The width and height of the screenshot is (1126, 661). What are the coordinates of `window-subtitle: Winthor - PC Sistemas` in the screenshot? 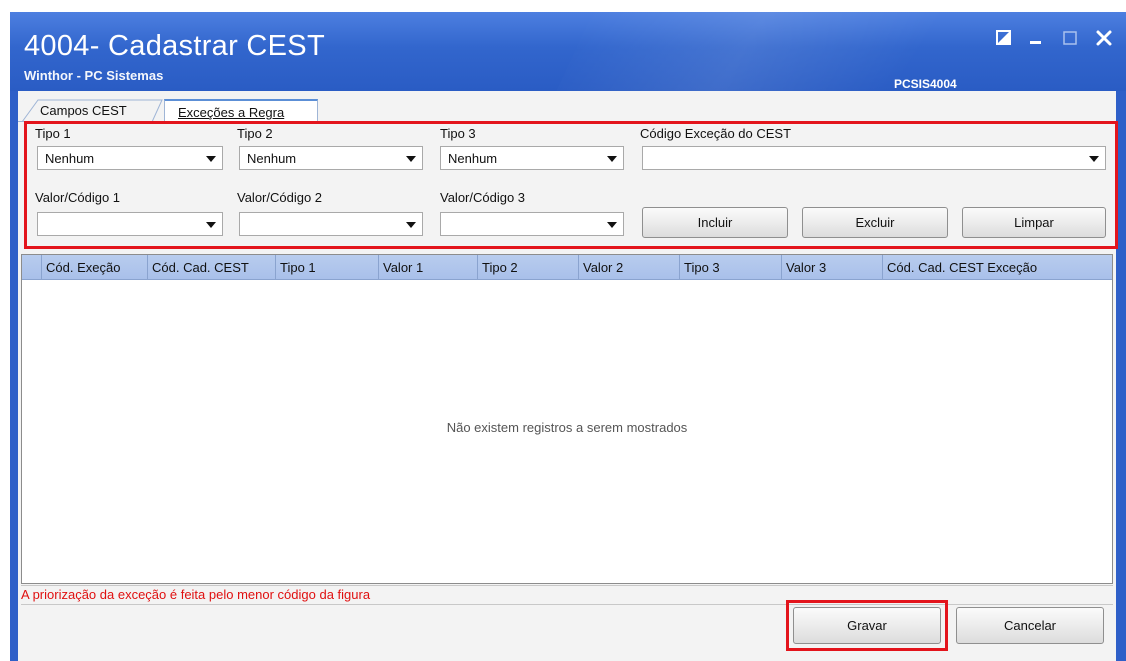 It's located at (94, 75).